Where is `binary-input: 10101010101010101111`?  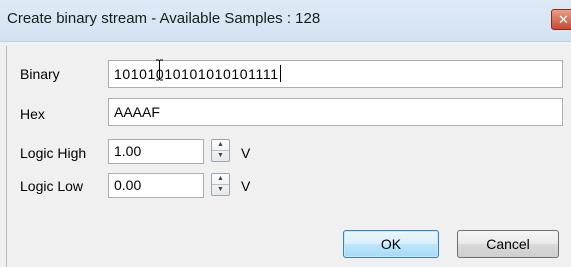
binary-input: 10101010101010101111 is located at coordinates (335, 74).